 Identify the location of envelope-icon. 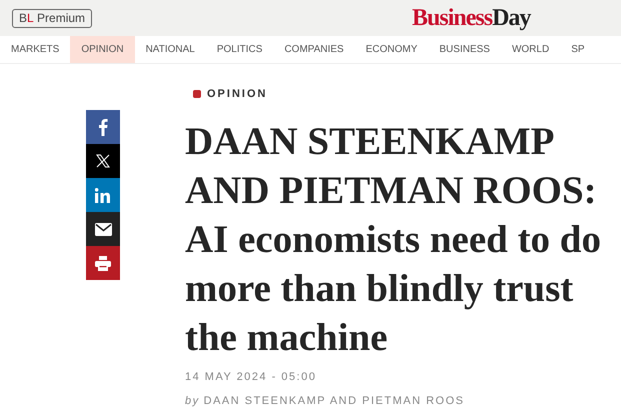
(103, 229).